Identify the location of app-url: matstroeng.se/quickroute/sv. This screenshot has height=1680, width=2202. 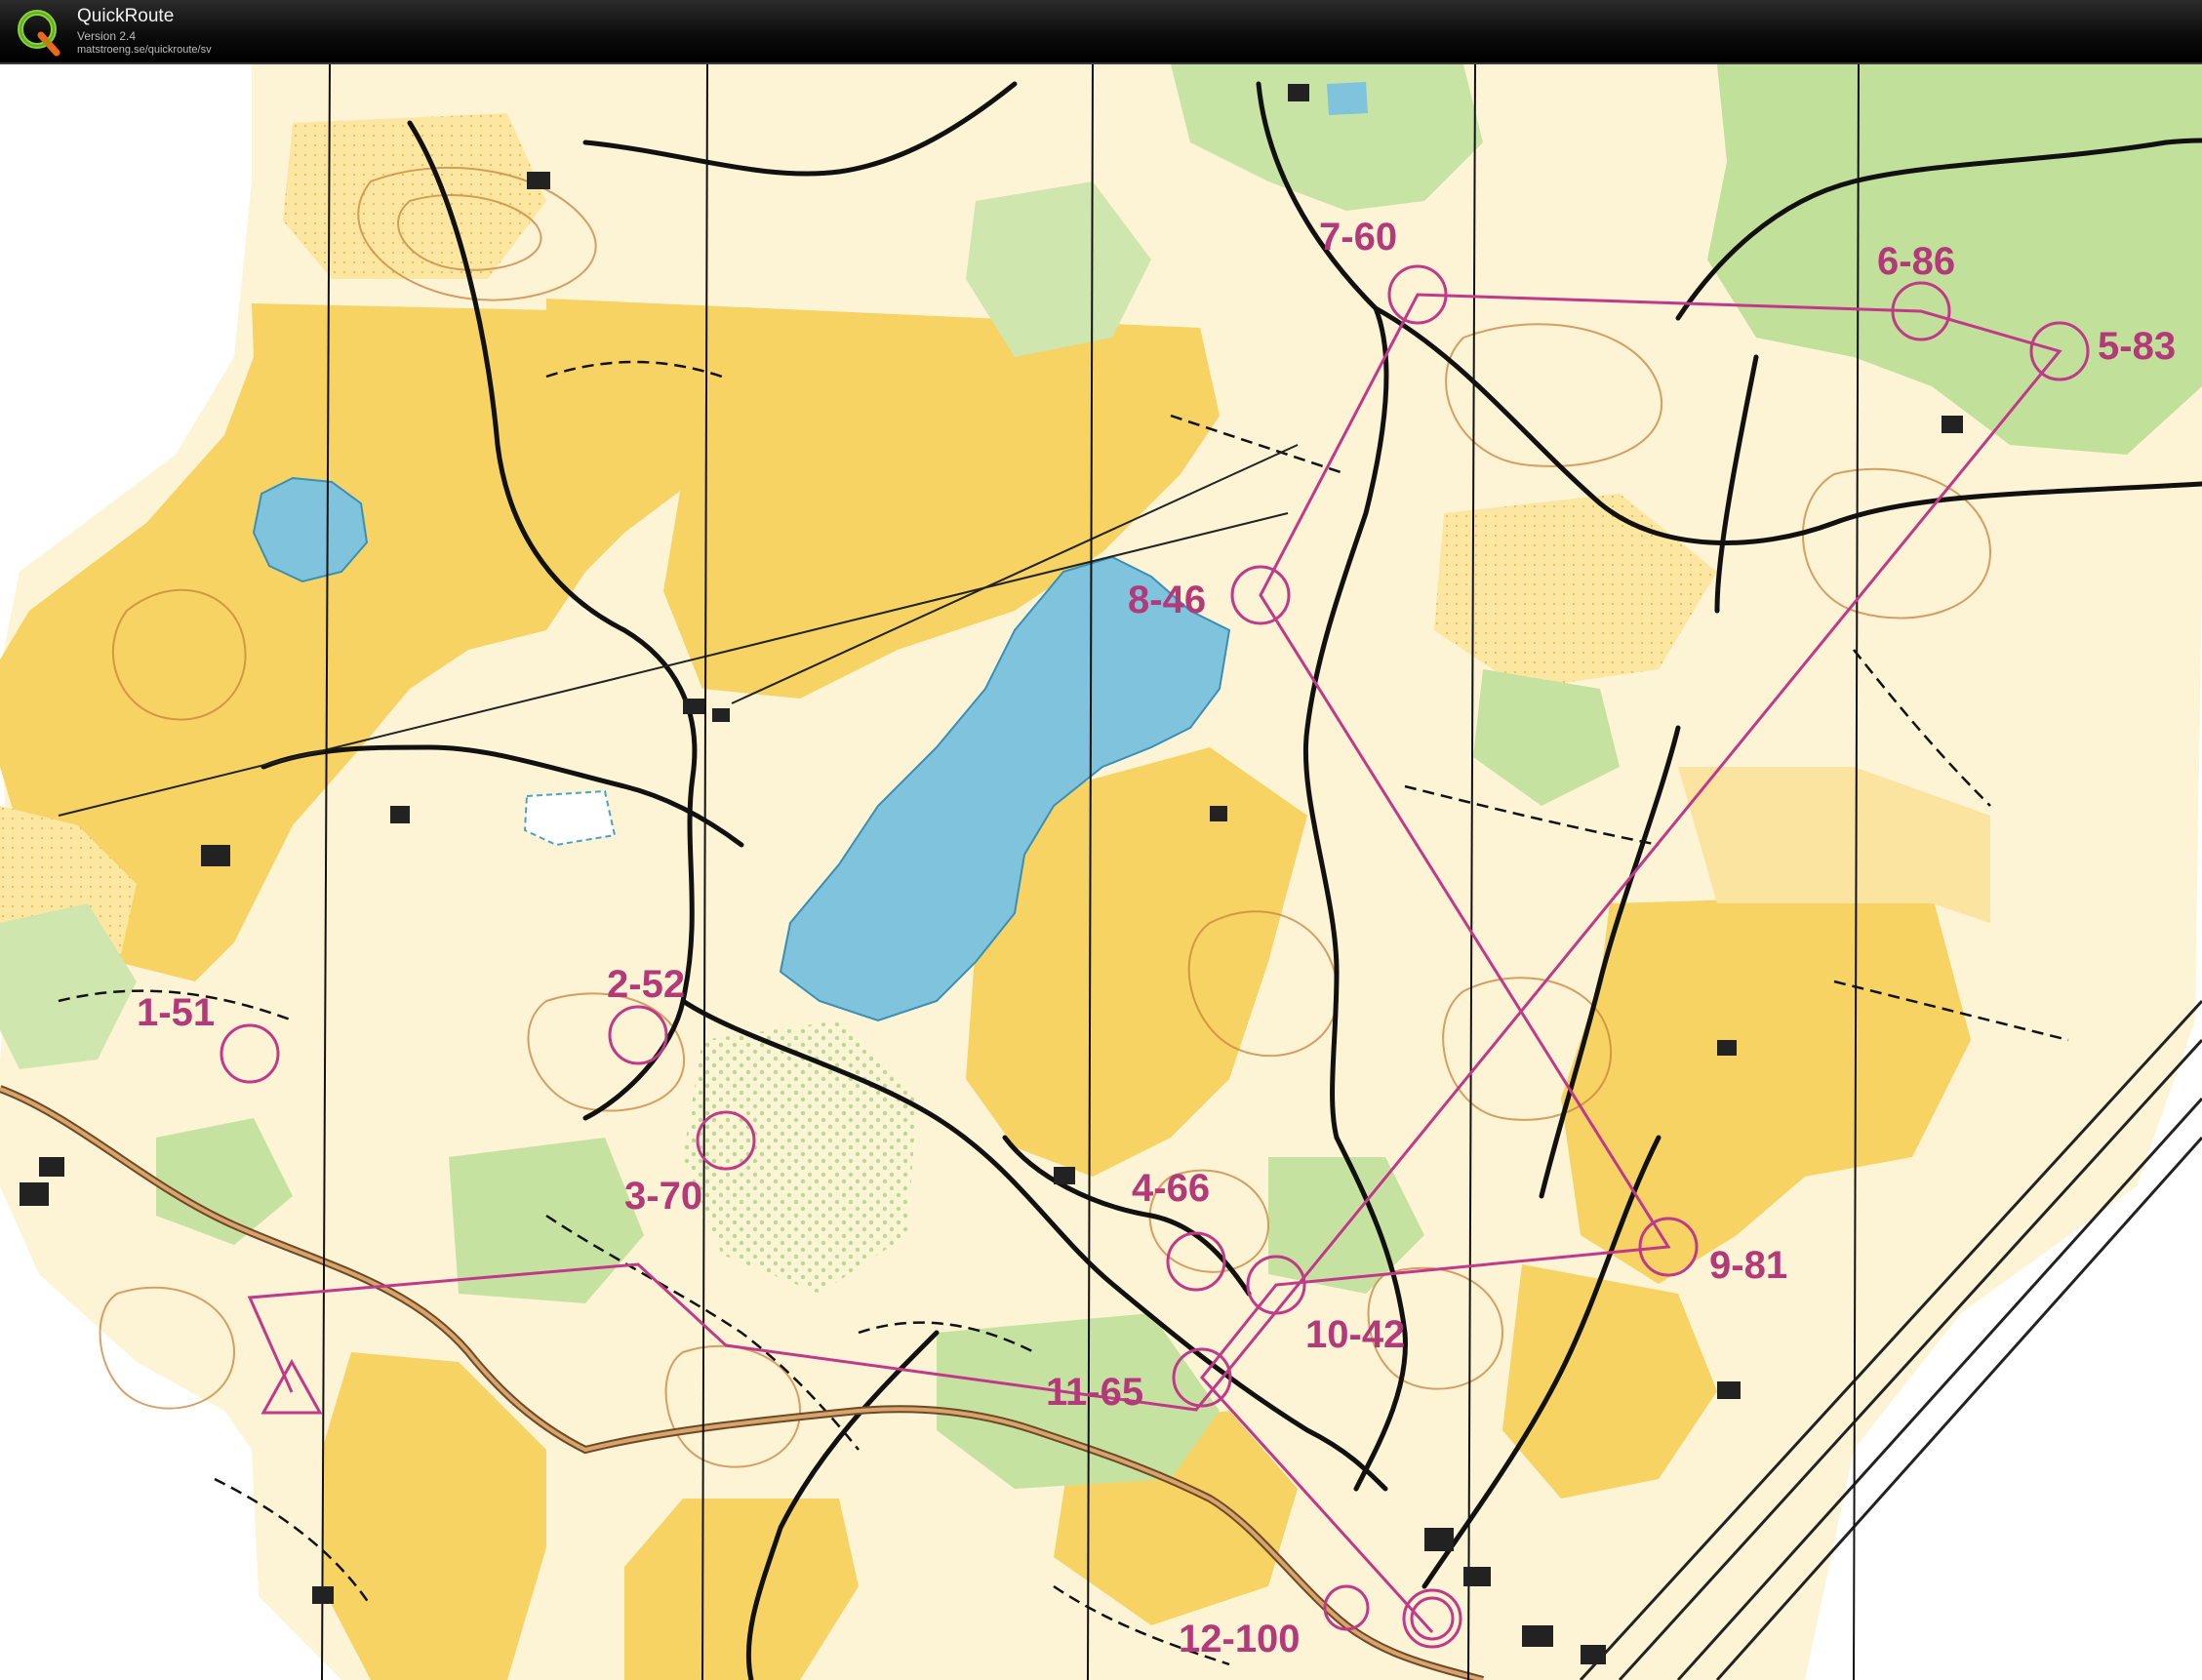
(144, 50).